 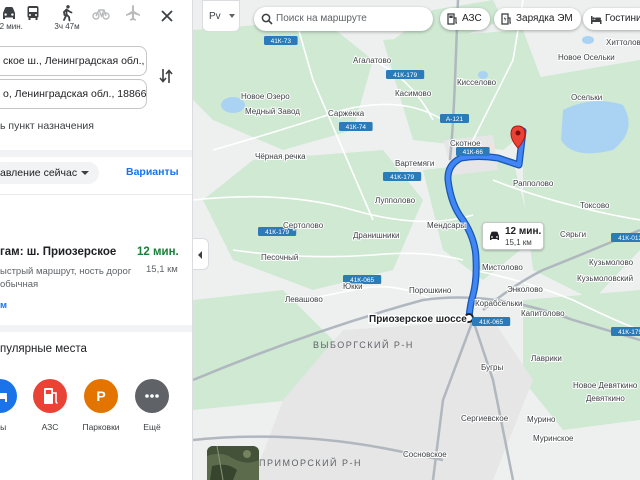 What do you see at coordinates (321, 18) in the screenshot?
I see `search-placeholder: Поиск на маршруте` at bounding box center [321, 18].